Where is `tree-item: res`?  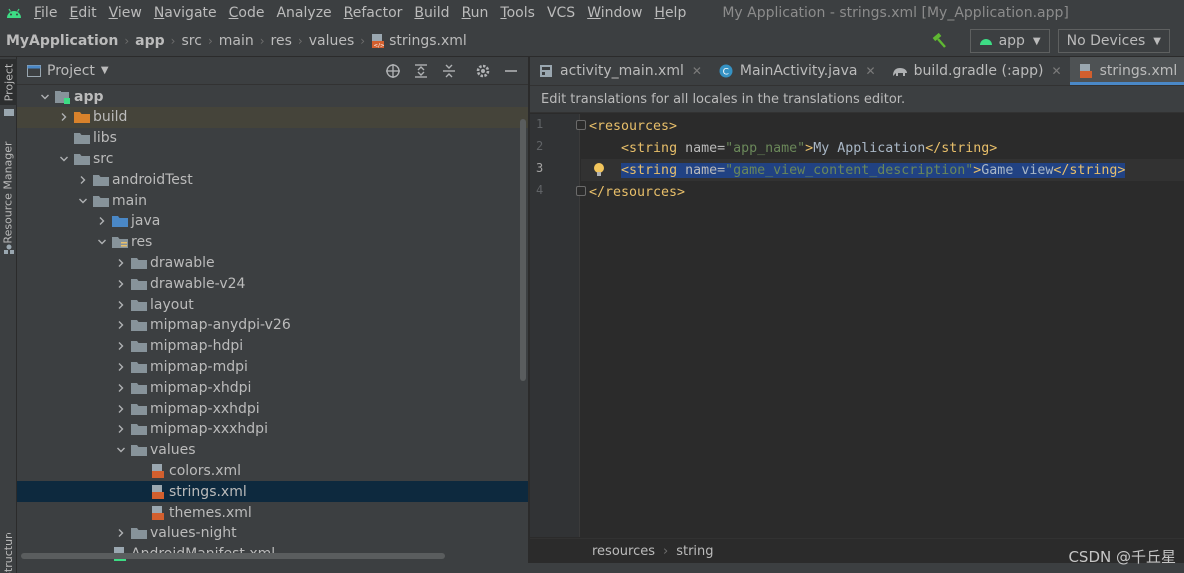
tree-item: res is located at coordinates (272, 242).